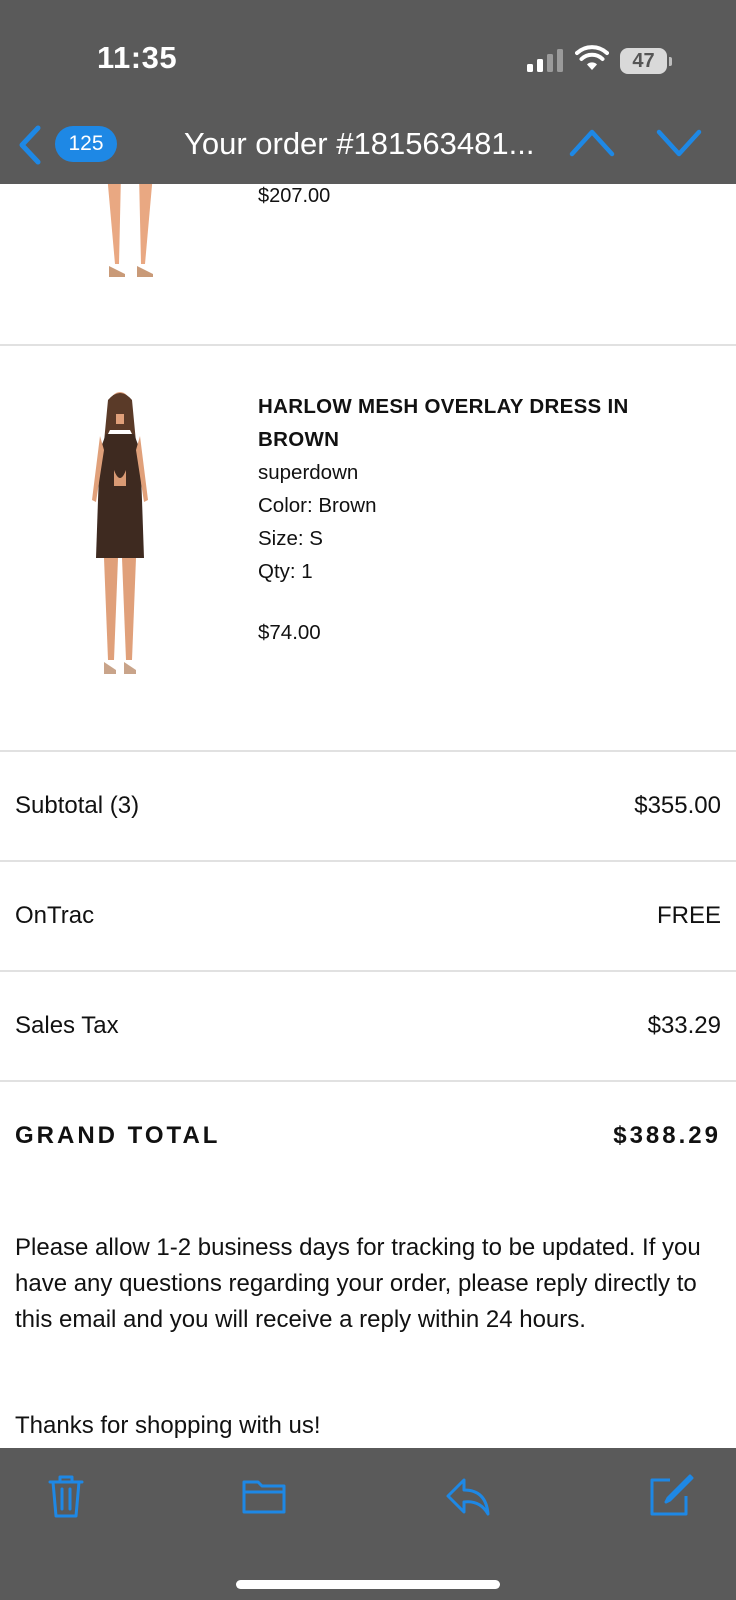 The width and height of the screenshot is (736, 1600). Describe the element at coordinates (264, 1496) in the screenshot. I see `folder-icon` at that location.